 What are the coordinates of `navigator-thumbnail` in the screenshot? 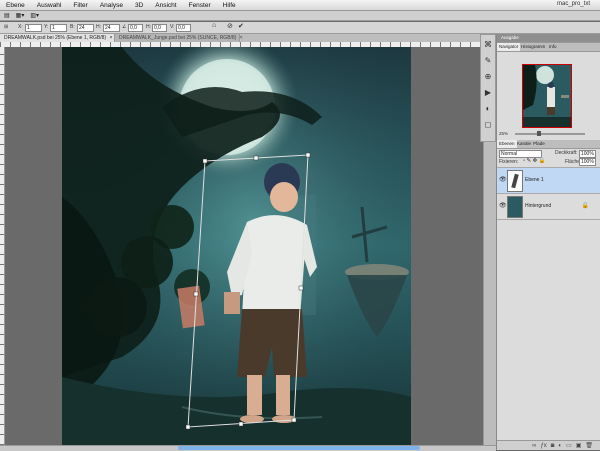 It's located at (547, 96).